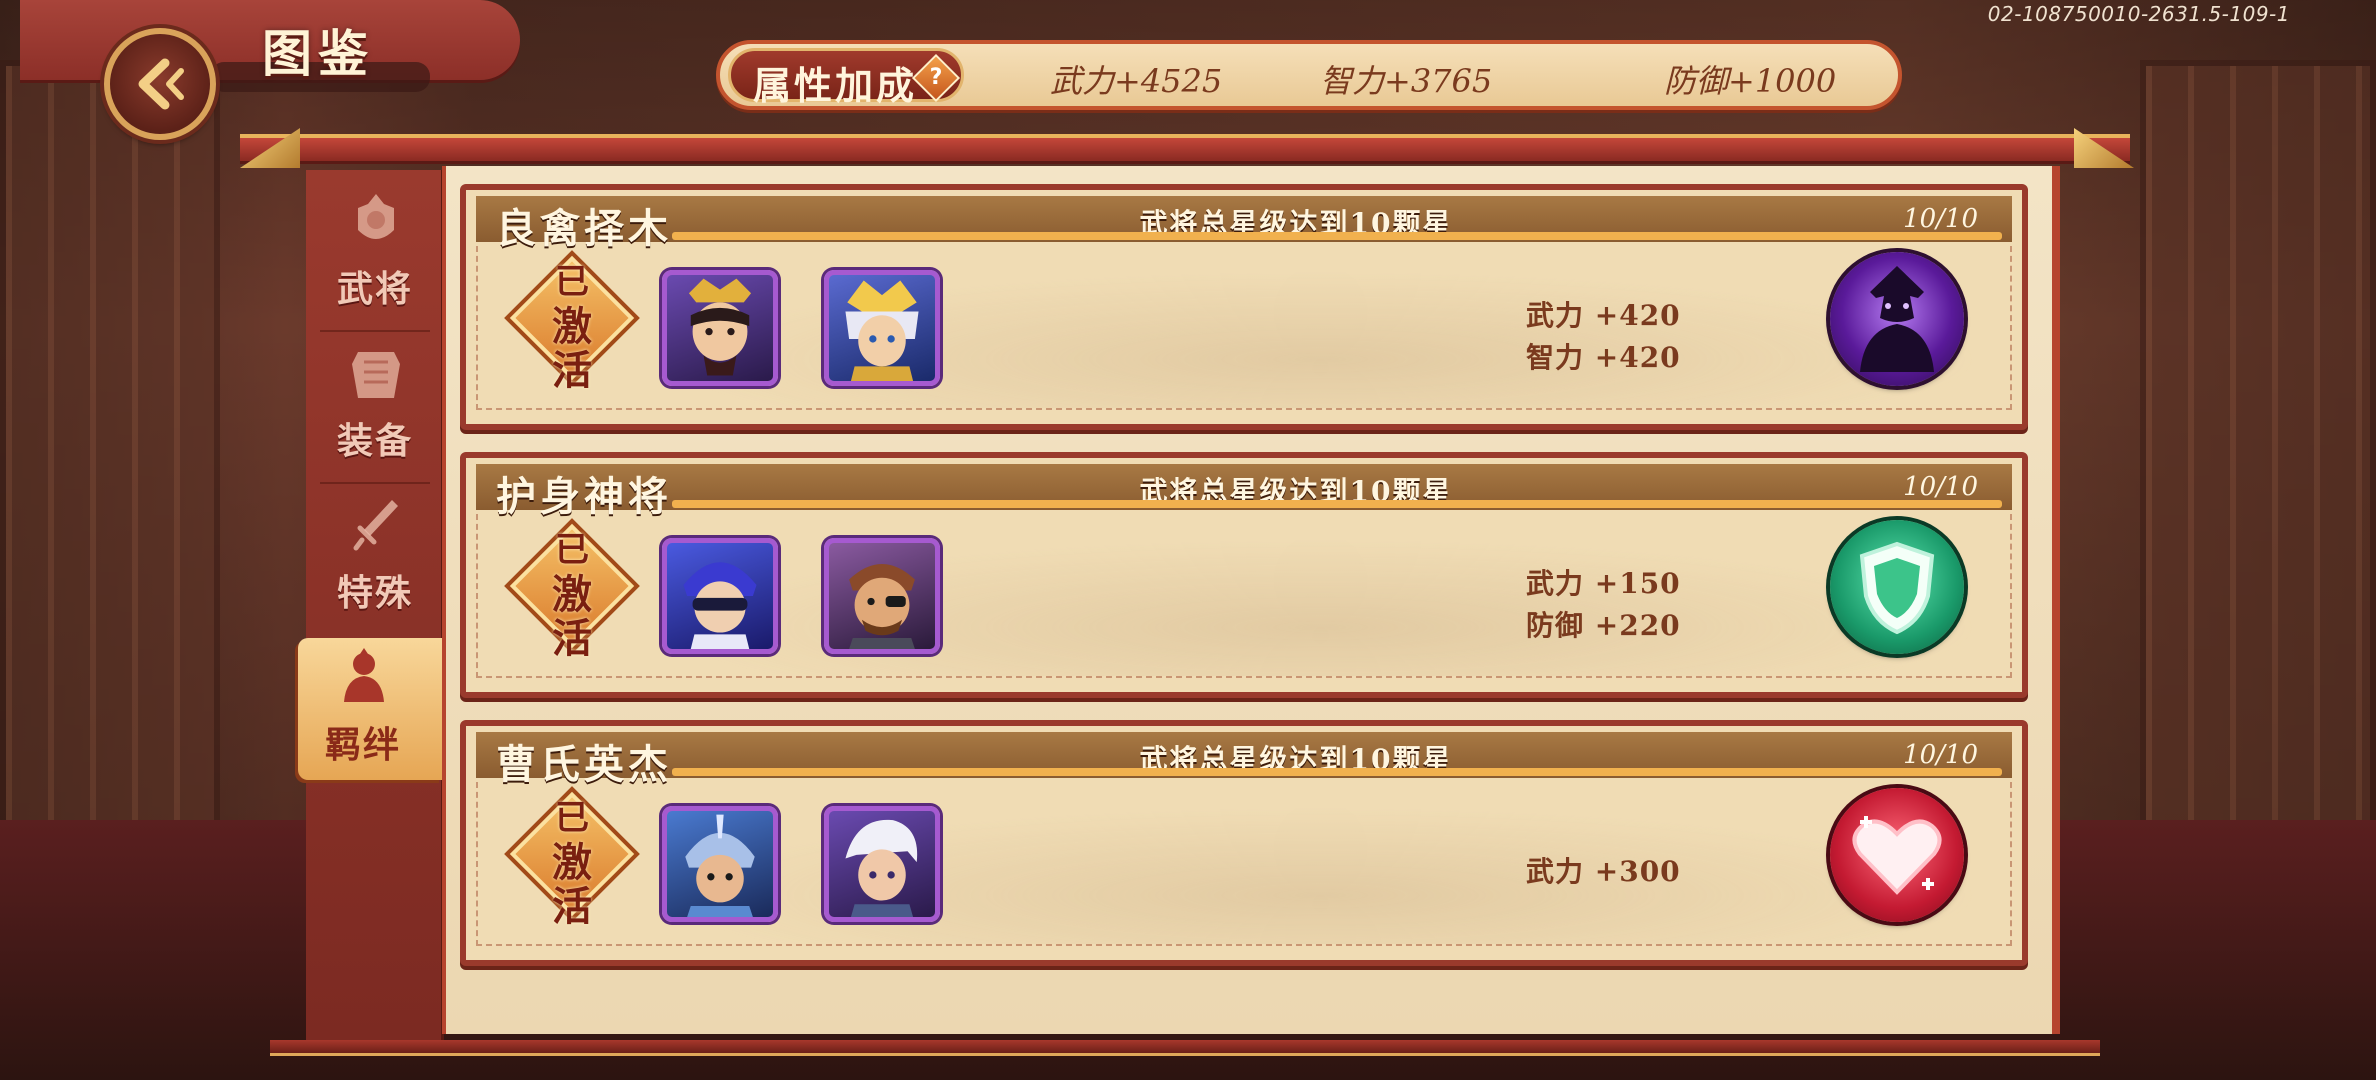  I want to click on helmet-icon, so click(376, 216).